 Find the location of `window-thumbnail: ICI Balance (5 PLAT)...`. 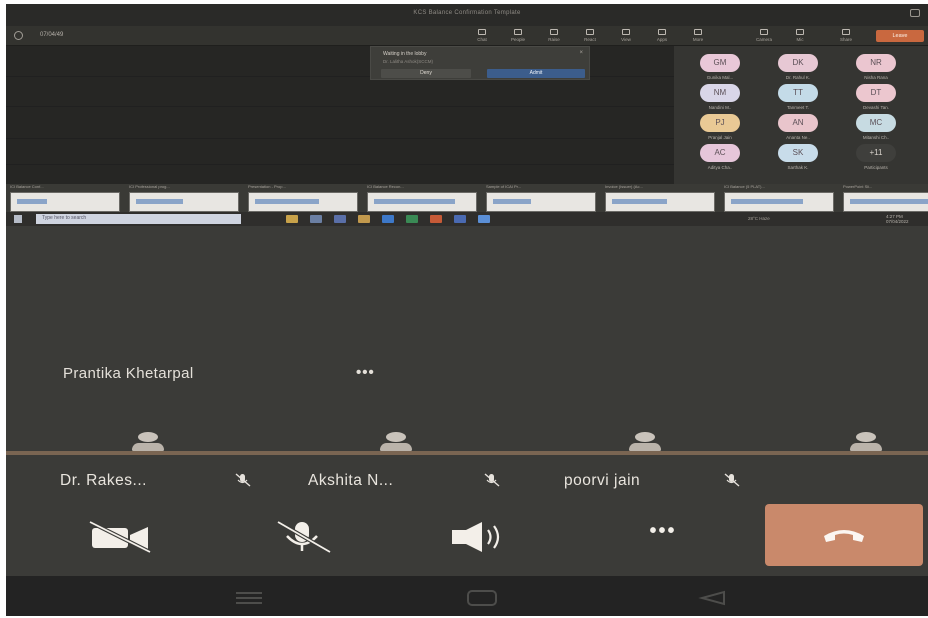

window-thumbnail: ICI Balance (5 PLAT)... is located at coordinates (779, 198).